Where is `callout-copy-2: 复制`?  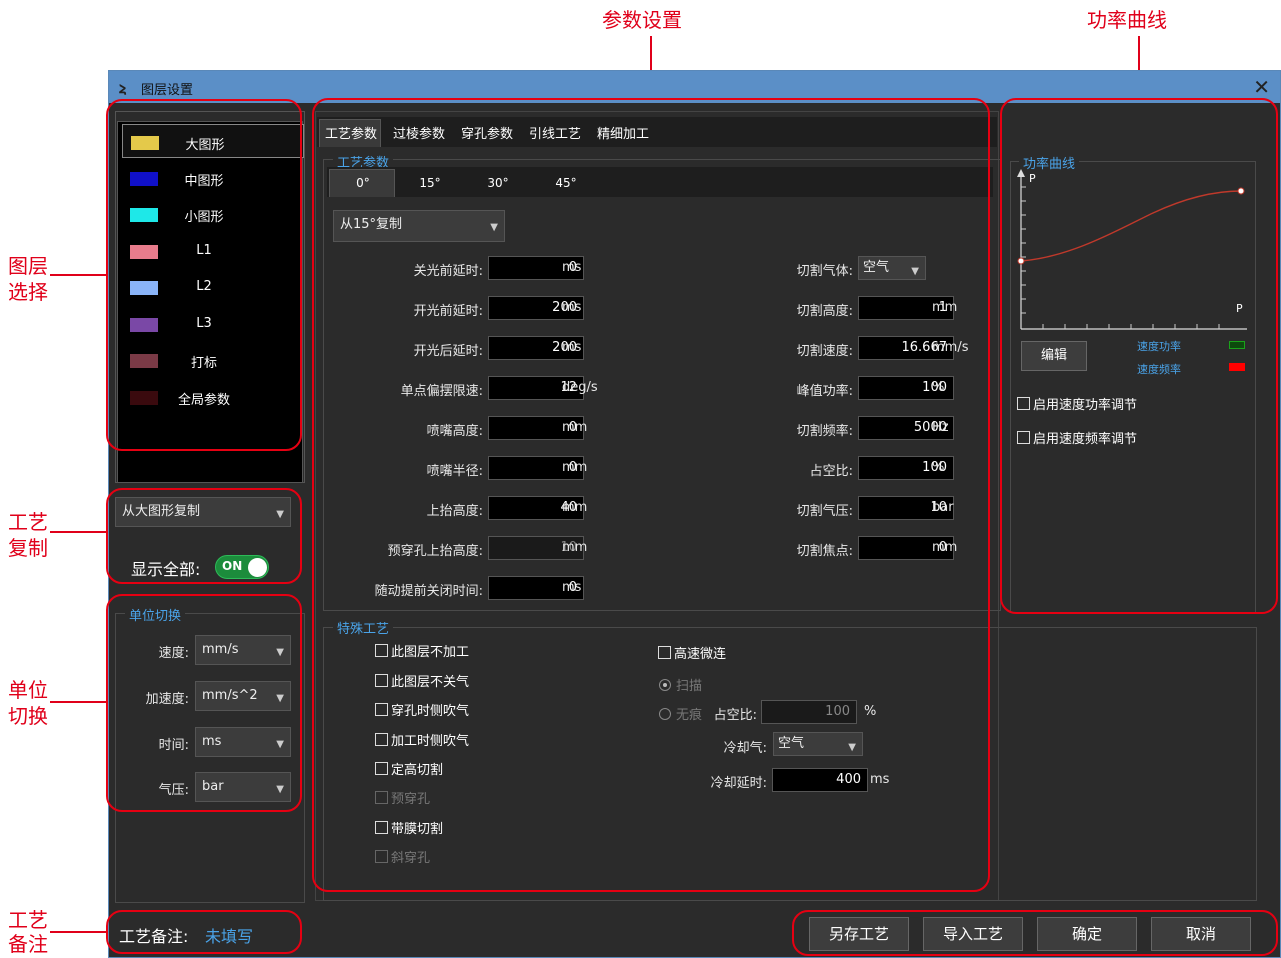
callout-copy-2: 复制 is located at coordinates (28, 548).